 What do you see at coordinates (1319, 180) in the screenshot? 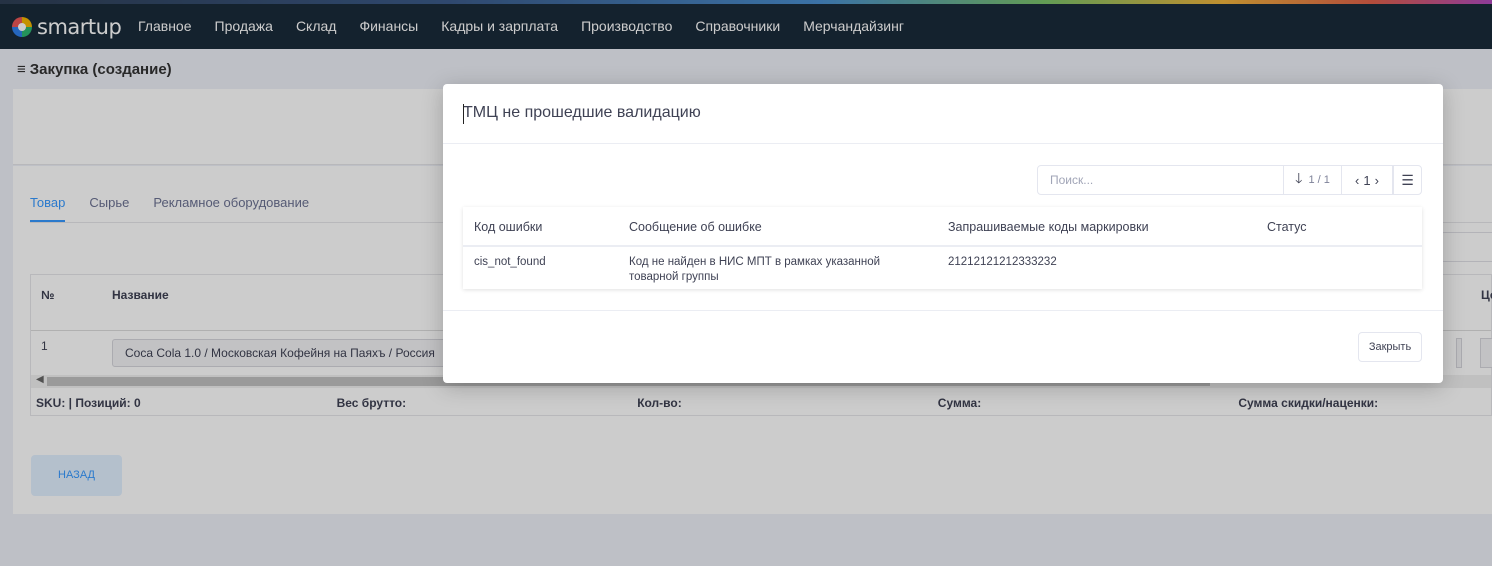
I see `pager-count: 1 / 1` at bounding box center [1319, 180].